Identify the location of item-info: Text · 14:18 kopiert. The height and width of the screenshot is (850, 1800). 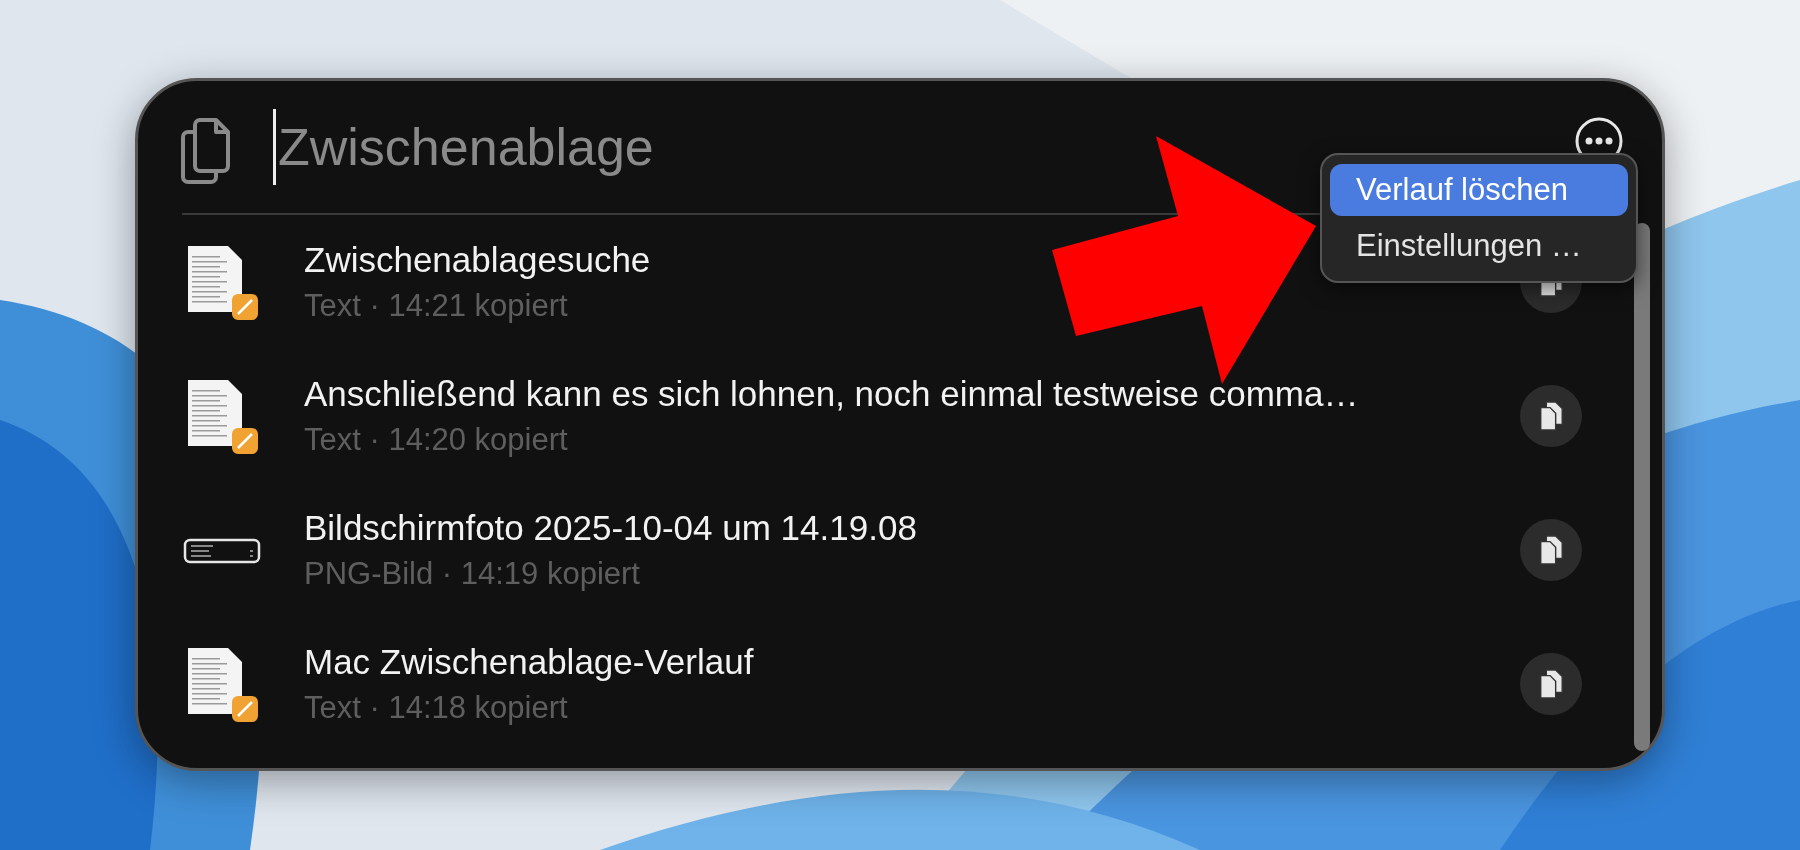
(436, 708).